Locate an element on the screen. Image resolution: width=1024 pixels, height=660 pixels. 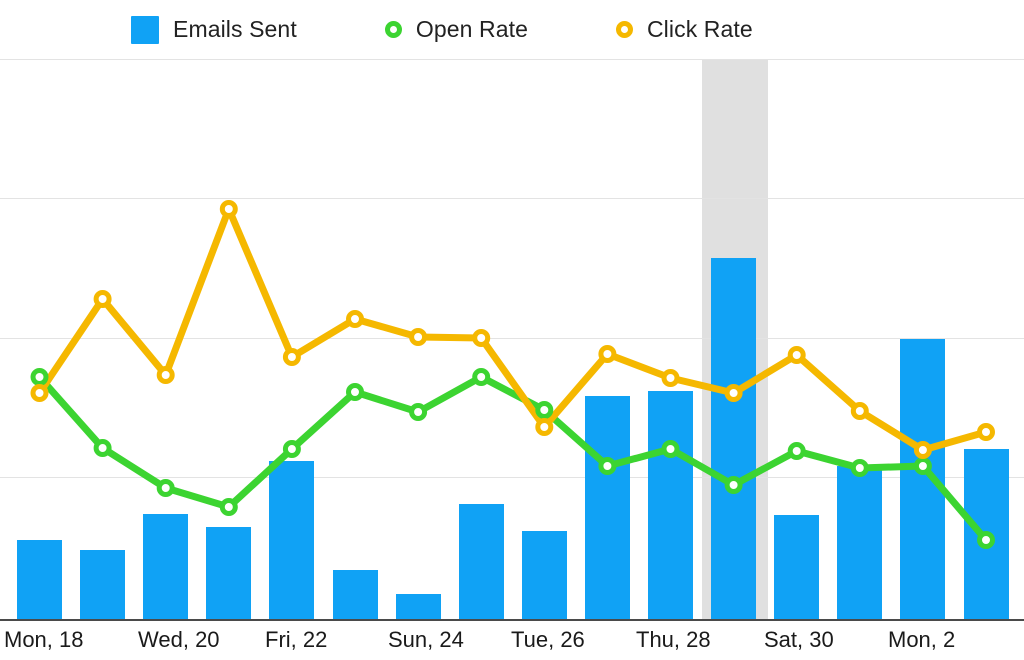
marker-click-rate-6: Sun, 24: 49 is located at coordinates (418, 337).